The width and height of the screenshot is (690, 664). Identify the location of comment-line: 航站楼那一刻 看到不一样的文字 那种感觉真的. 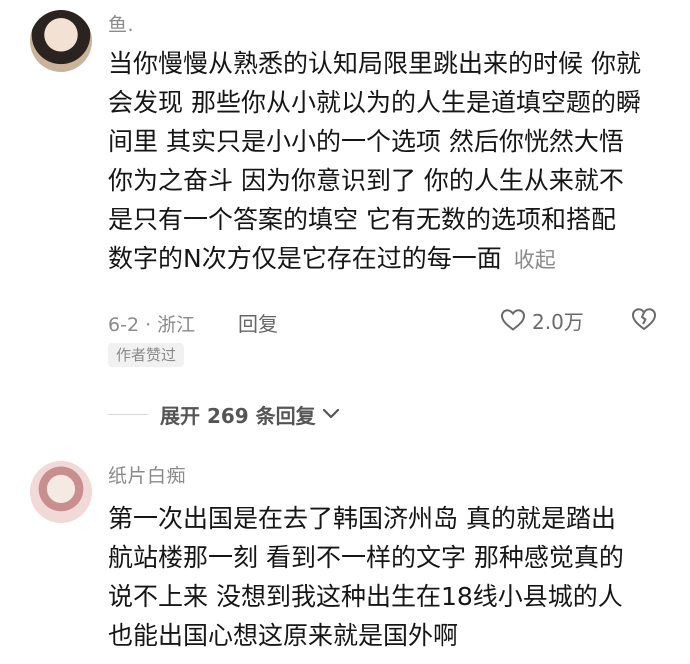
(366, 557).